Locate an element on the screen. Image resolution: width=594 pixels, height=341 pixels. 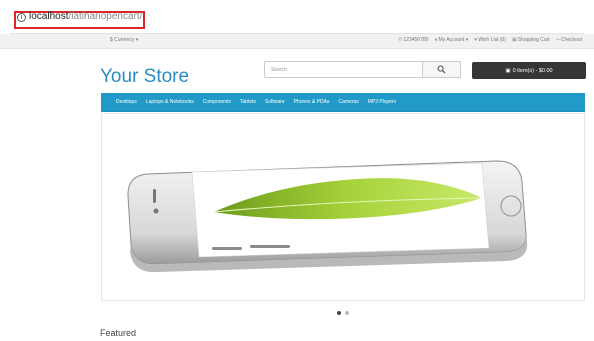
heart-icon: ♥ is located at coordinates (476, 40).